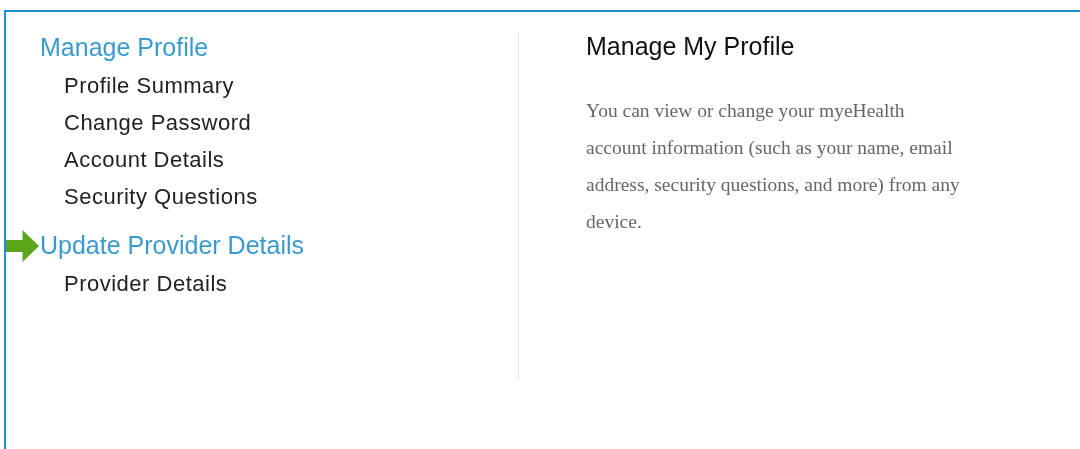 Image resolution: width=1080 pixels, height=449 pixels. Describe the element at coordinates (149, 86) in the screenshot. I see `nav-link: Profile Summary` at that location.